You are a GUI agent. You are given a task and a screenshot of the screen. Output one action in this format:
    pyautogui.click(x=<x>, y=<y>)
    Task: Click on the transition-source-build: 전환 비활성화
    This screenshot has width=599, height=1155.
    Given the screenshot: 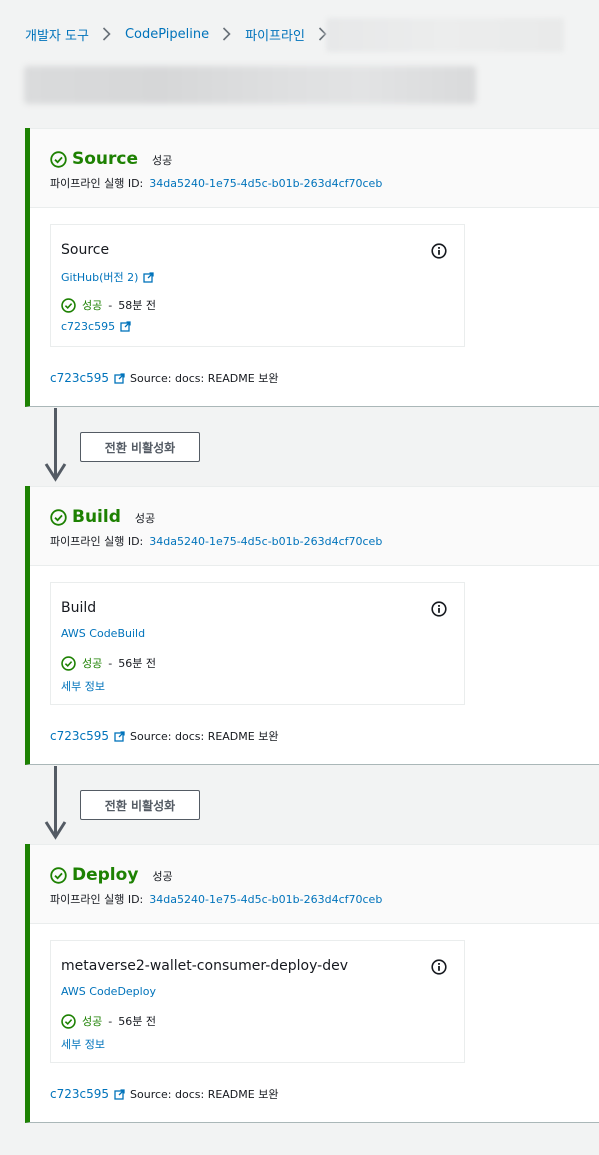 What is the action you would take?
    pyautogui.click(x=144, y=449)
    